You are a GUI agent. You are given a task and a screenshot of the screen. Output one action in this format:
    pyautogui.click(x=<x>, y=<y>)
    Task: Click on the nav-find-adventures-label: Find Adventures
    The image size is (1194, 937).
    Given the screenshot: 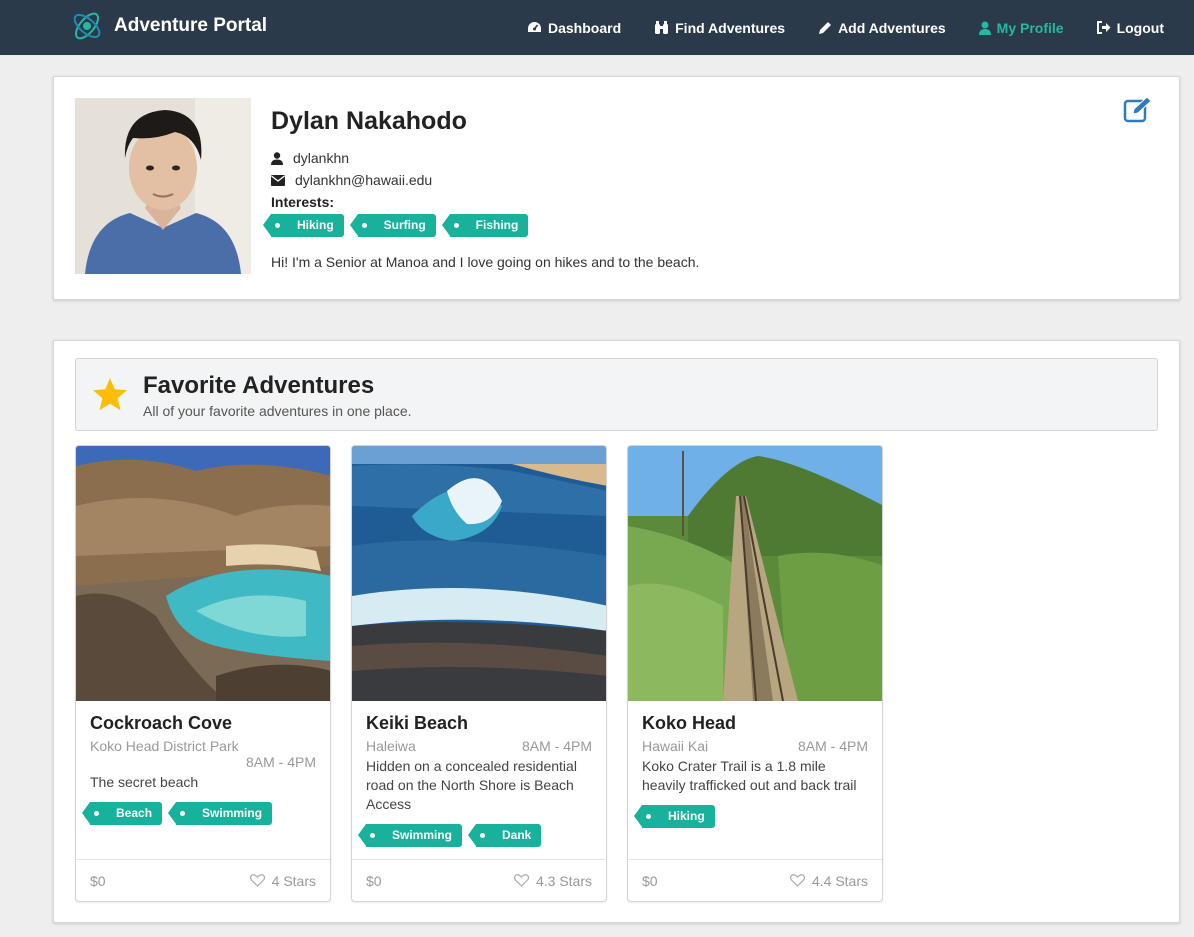 What is the action you would take?
    pyautogui.click(x=730, y=27)
    